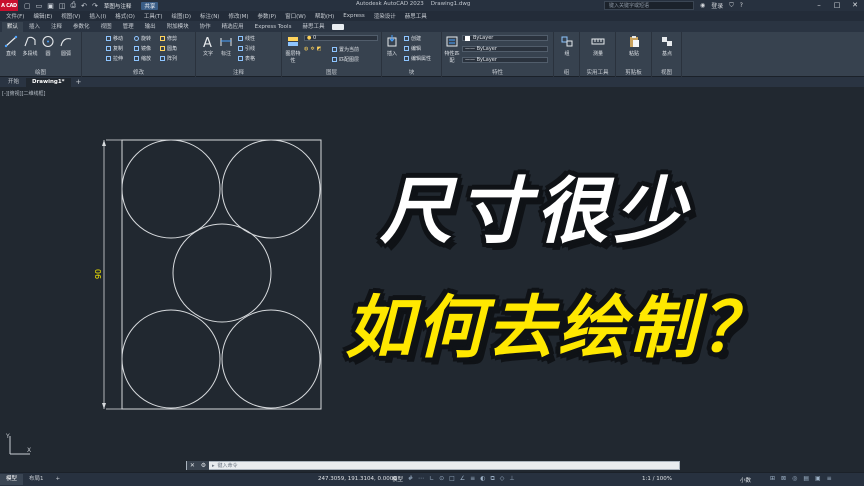 The width and height of the screenshot is (864, 486). What do you see at coordinates (192, 465) in the screenshot?
I see `close-command-icon: ✕` at bounding box center [192, 465].